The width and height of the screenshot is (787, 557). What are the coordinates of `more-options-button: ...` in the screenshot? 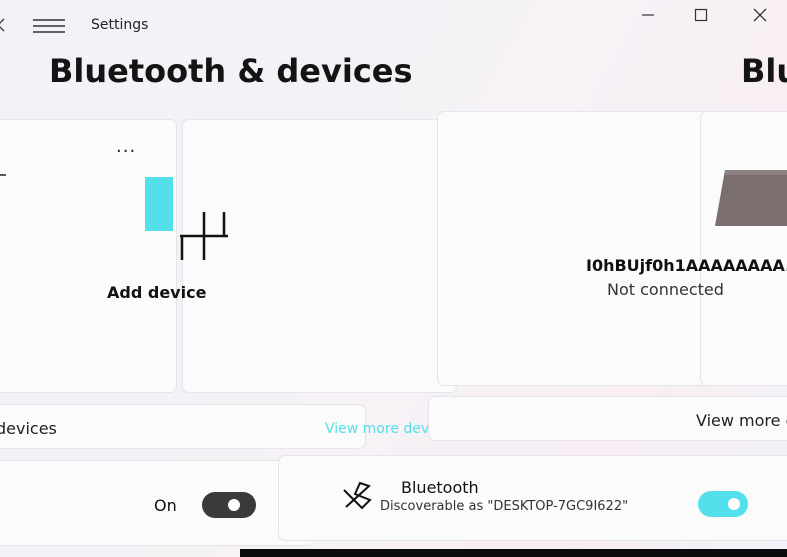 It's located at (126, 146).